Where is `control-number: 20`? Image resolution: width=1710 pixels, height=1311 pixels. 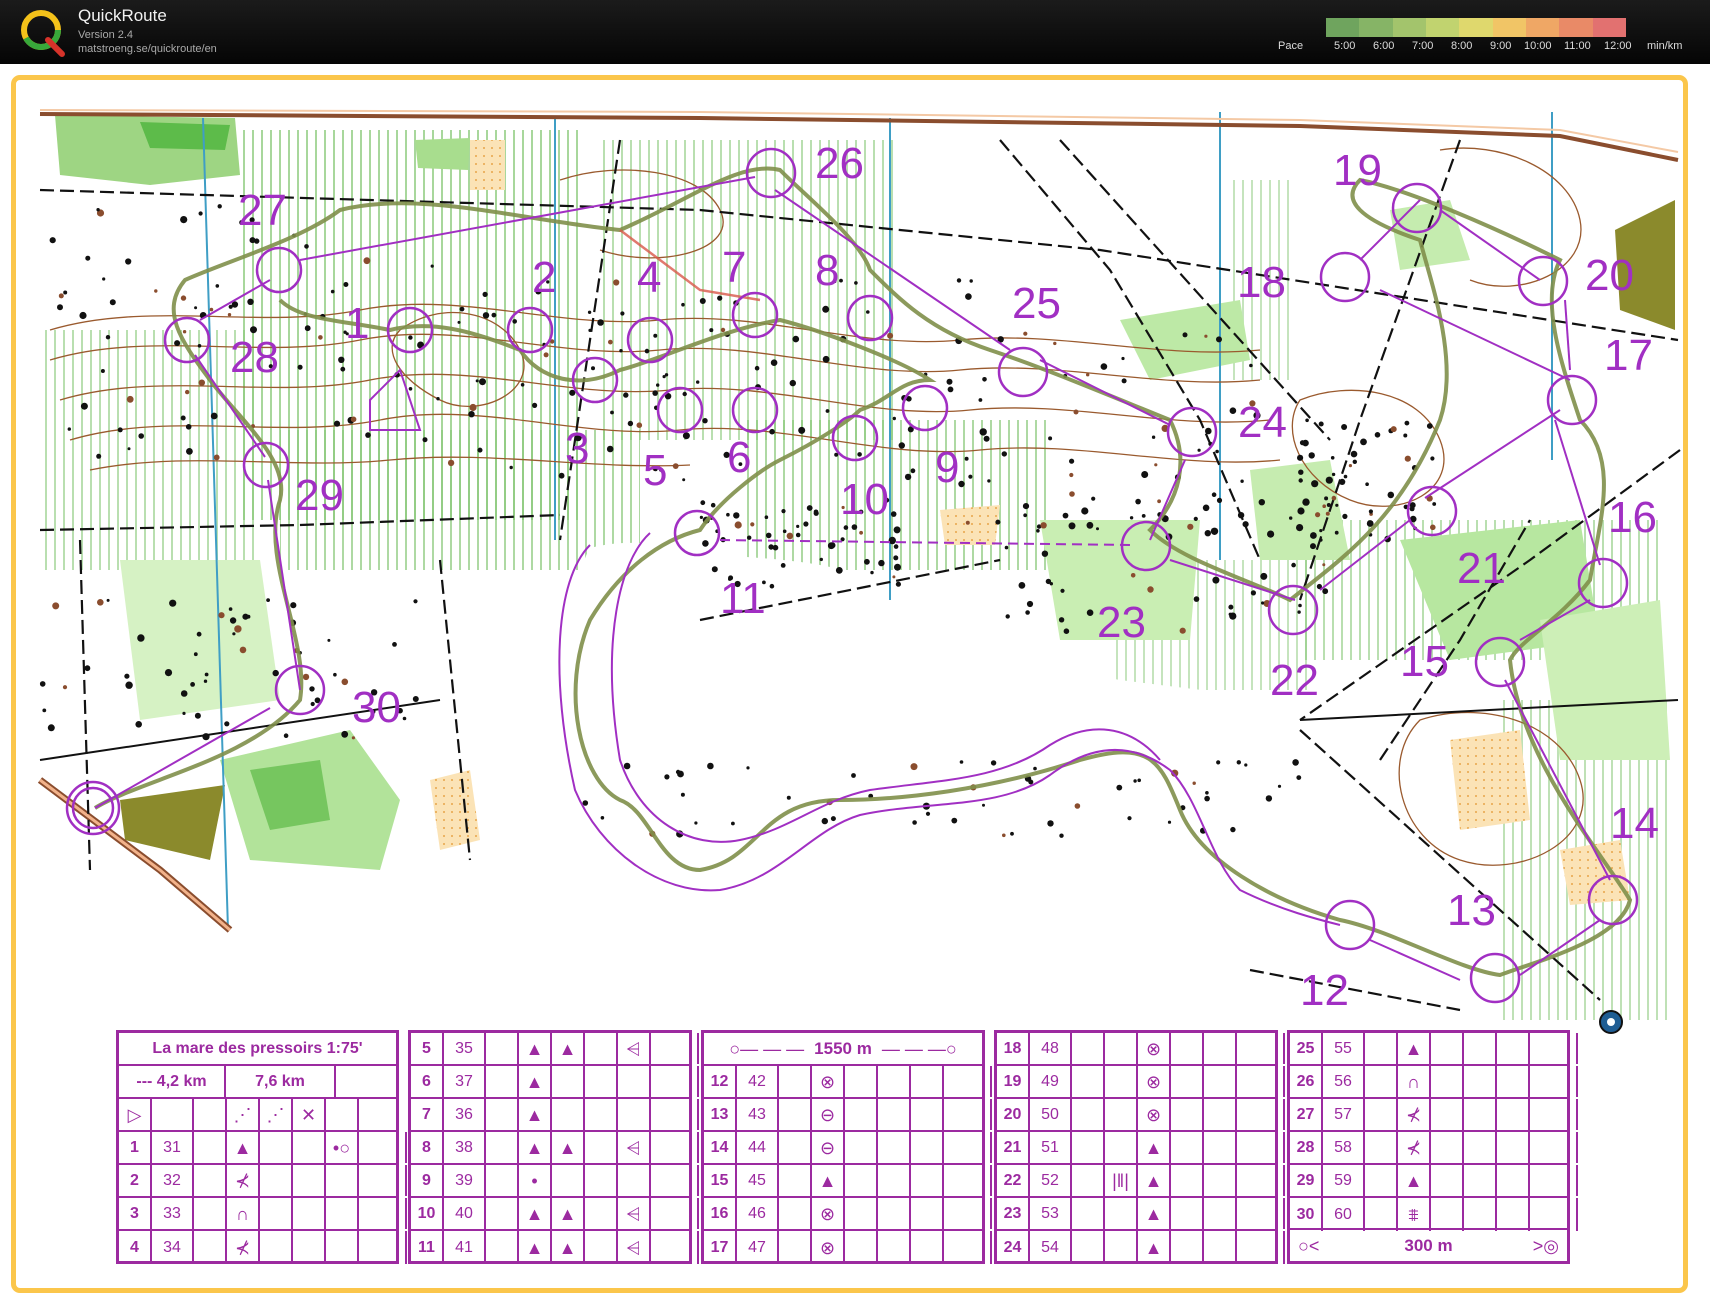
control-number: 20 is located at coordinates (1609, 275).